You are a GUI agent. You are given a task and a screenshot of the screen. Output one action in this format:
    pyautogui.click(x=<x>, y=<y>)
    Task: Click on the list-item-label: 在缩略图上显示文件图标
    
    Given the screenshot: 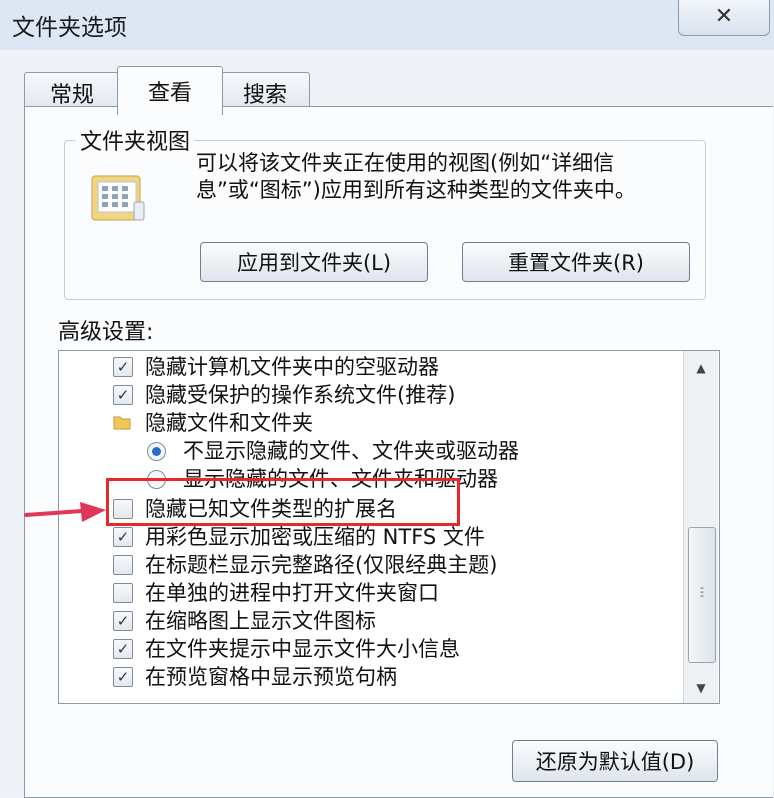 What is the action you would take?
    pyautogui.click(x=260, y=621)
    